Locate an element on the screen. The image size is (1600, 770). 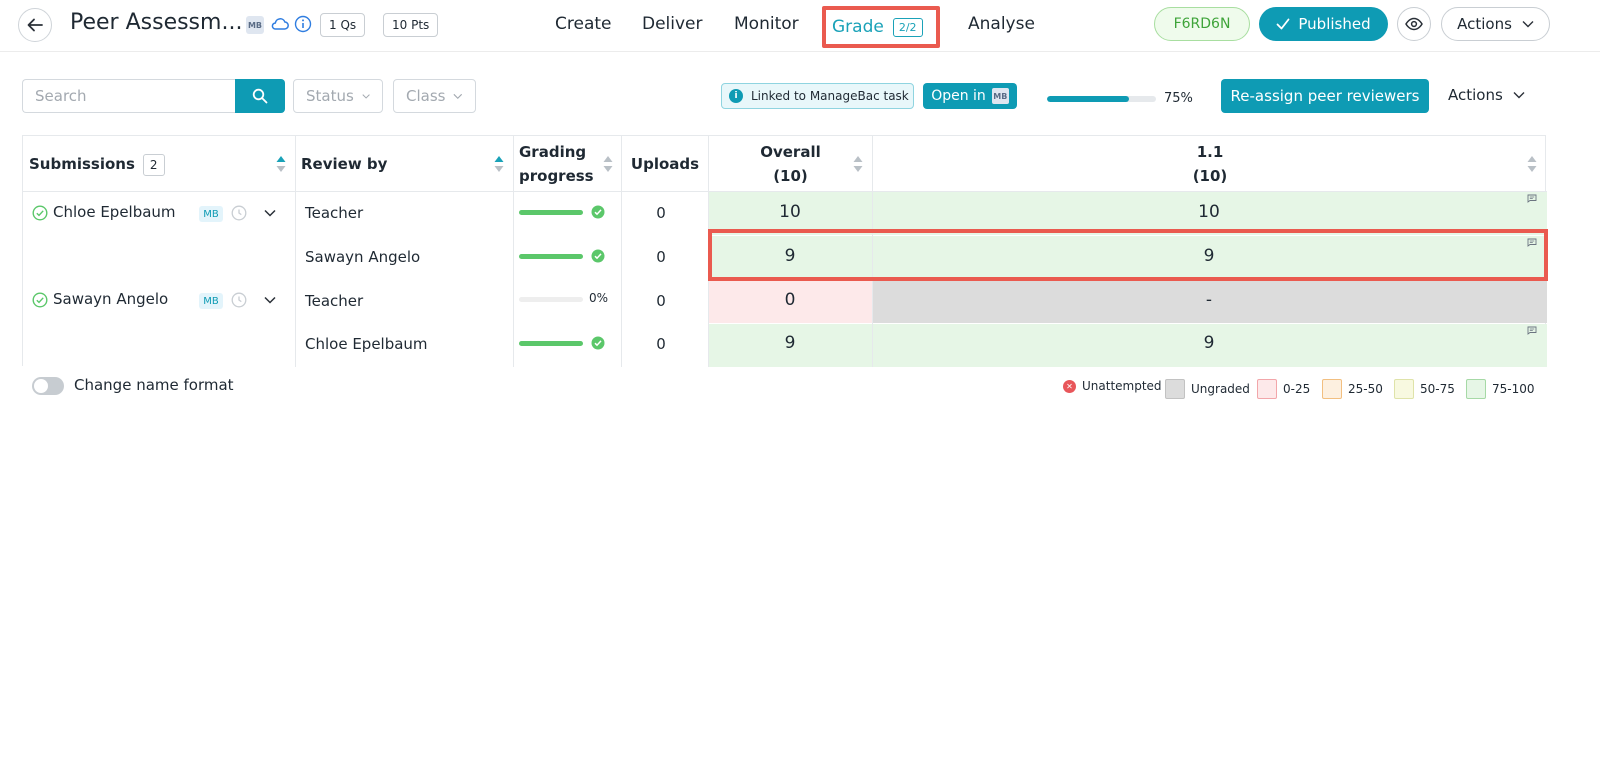
tab-monitor: Monitor is located at coordinates (766, 24).